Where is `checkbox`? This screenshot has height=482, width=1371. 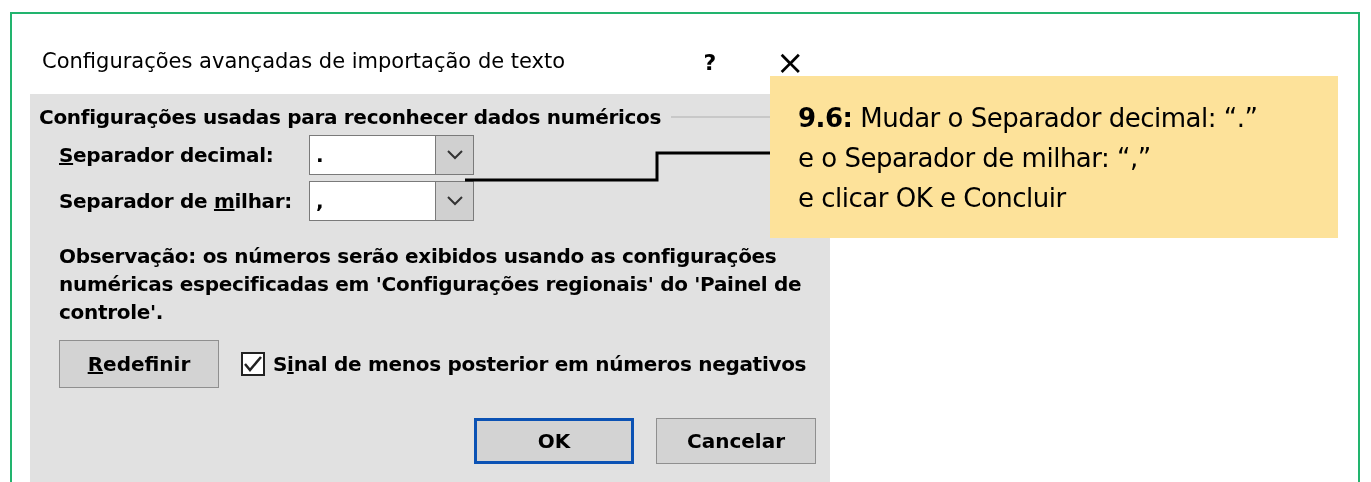
checkbox is located at coordinates (253, 364).